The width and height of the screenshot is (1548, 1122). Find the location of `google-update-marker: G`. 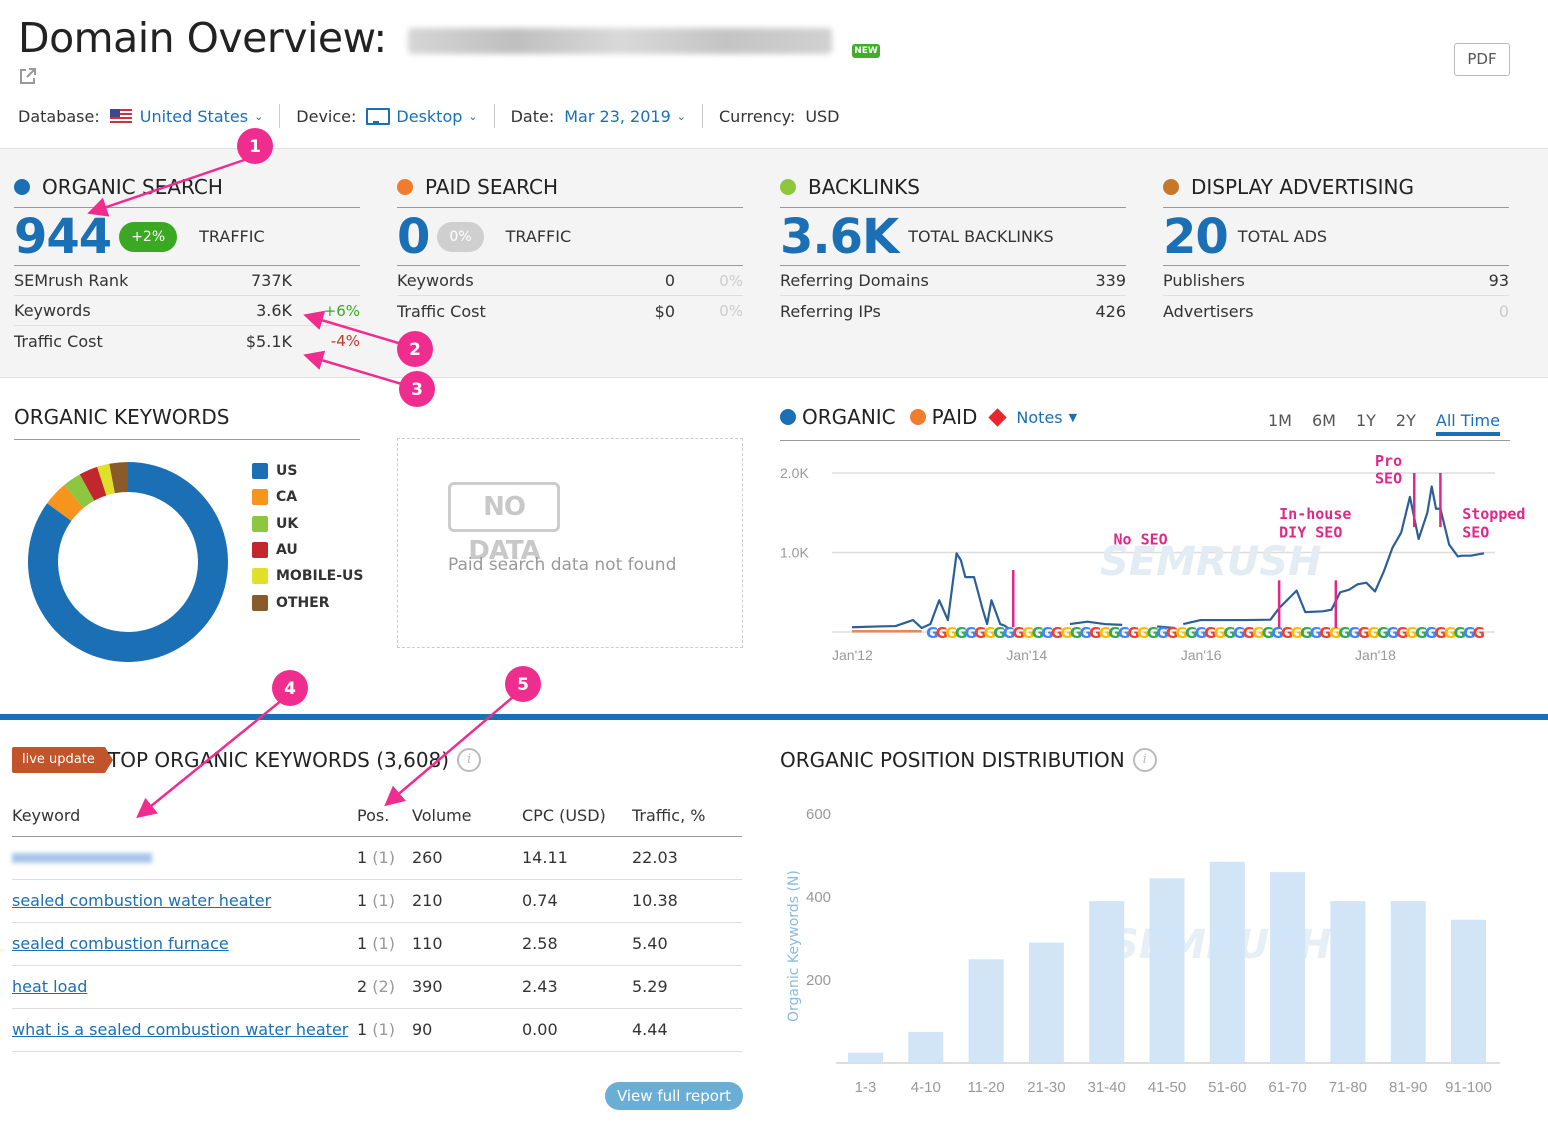

google-update-marker: G is located at coordinates (1479, 633).